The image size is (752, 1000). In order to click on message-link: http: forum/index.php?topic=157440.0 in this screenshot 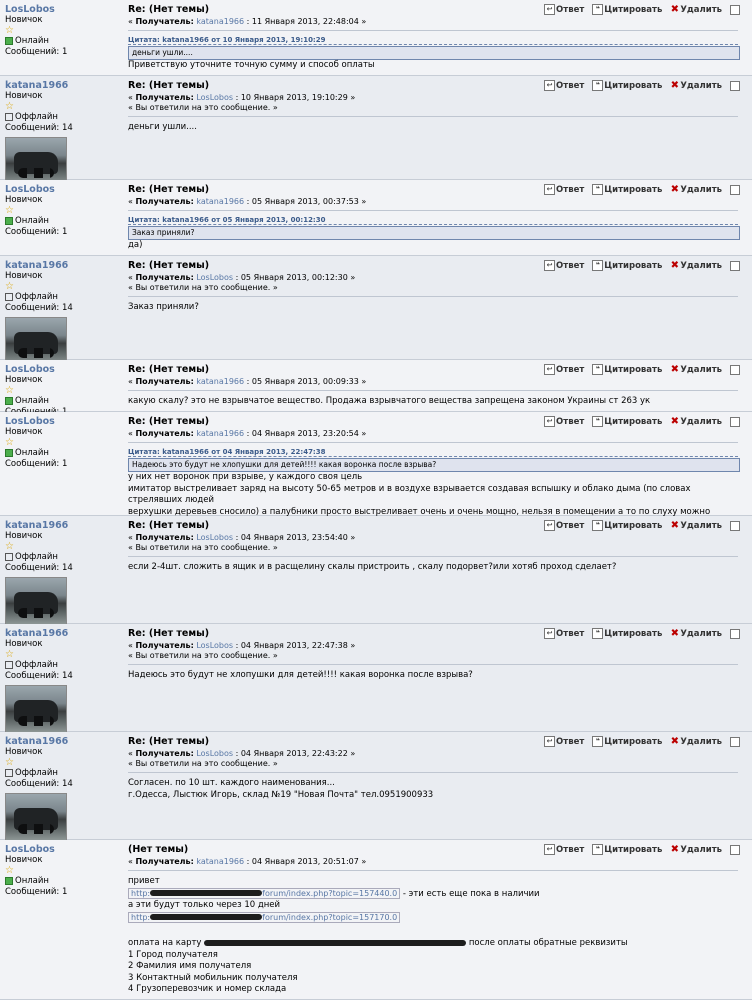, I will do `click(264, 893)`.